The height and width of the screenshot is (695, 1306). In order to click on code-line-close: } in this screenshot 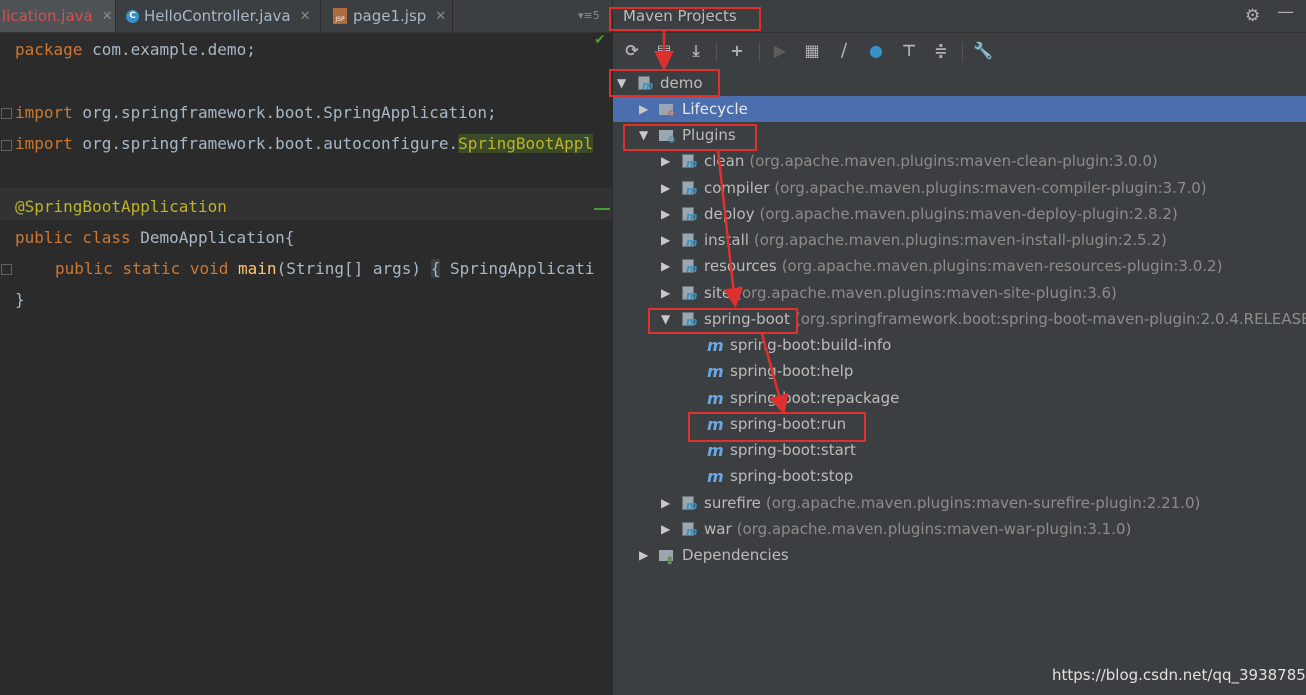, I will do `click(20, 299)`.